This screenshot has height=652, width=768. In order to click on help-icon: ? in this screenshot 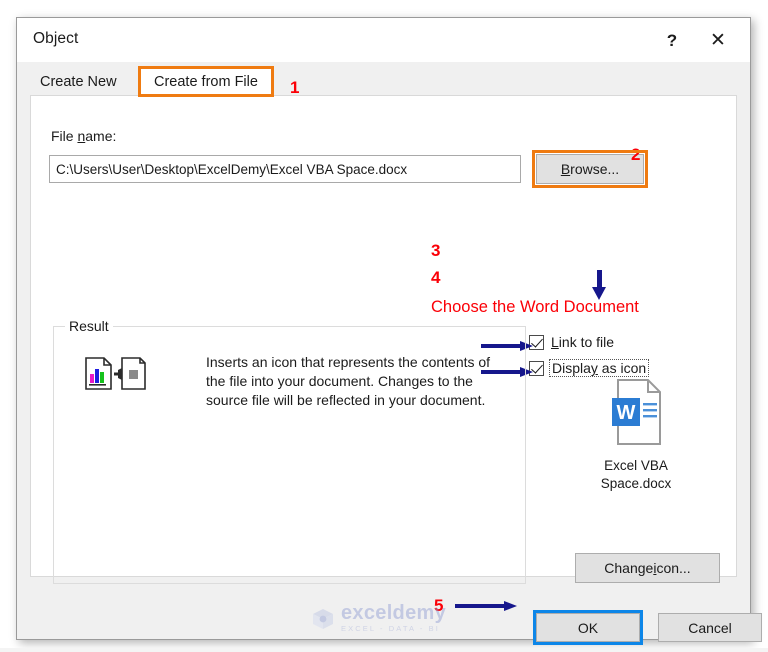, I will do `click(672, 40)`.